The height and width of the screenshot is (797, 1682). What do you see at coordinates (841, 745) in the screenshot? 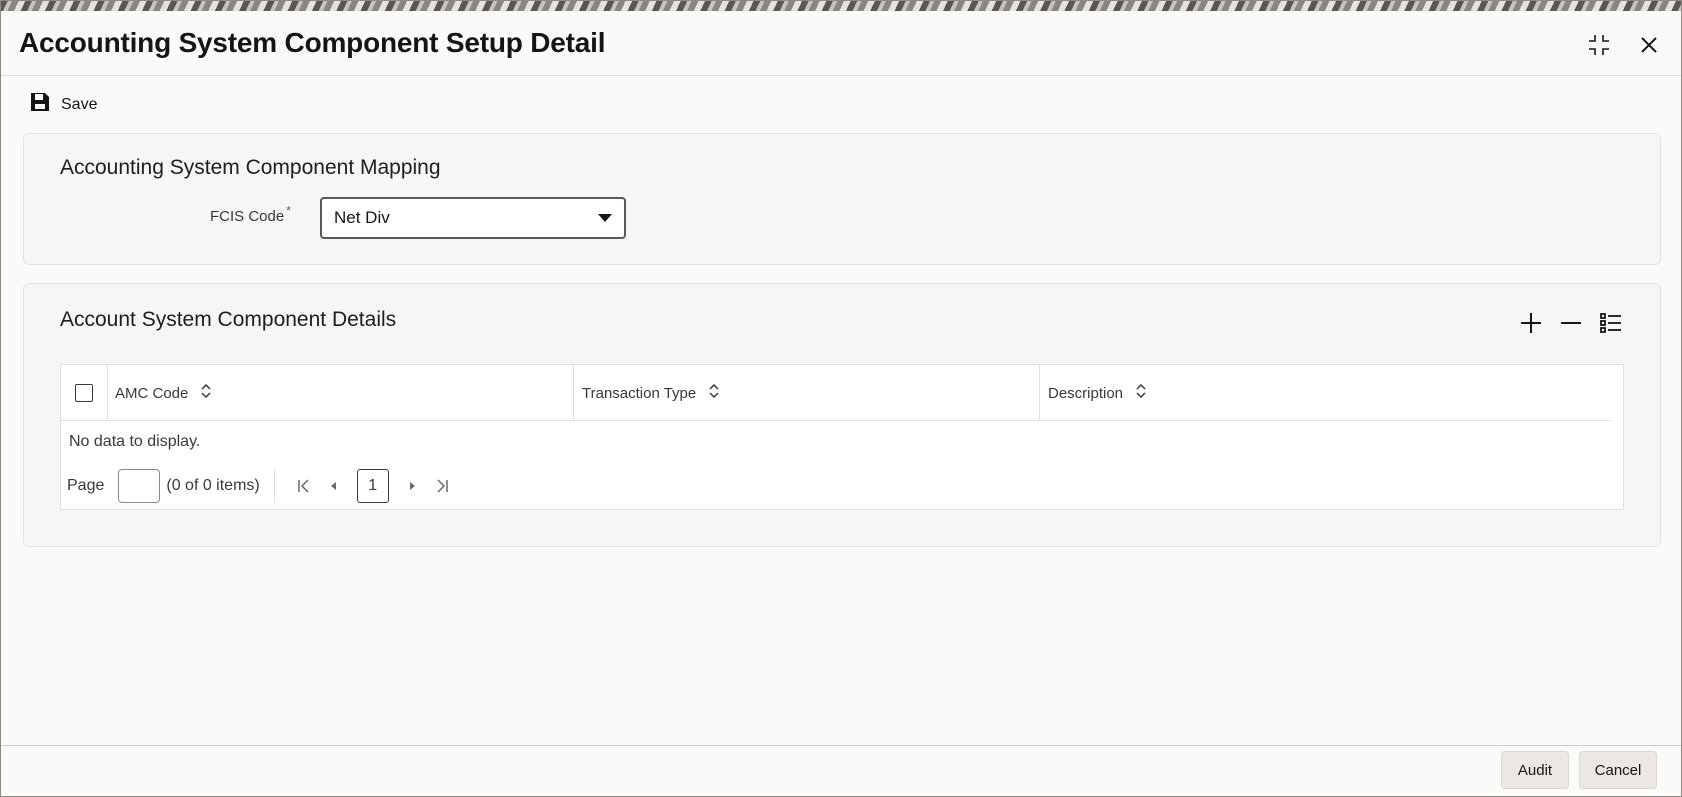
I see `footer-divider` at bounding box center [841, 745].